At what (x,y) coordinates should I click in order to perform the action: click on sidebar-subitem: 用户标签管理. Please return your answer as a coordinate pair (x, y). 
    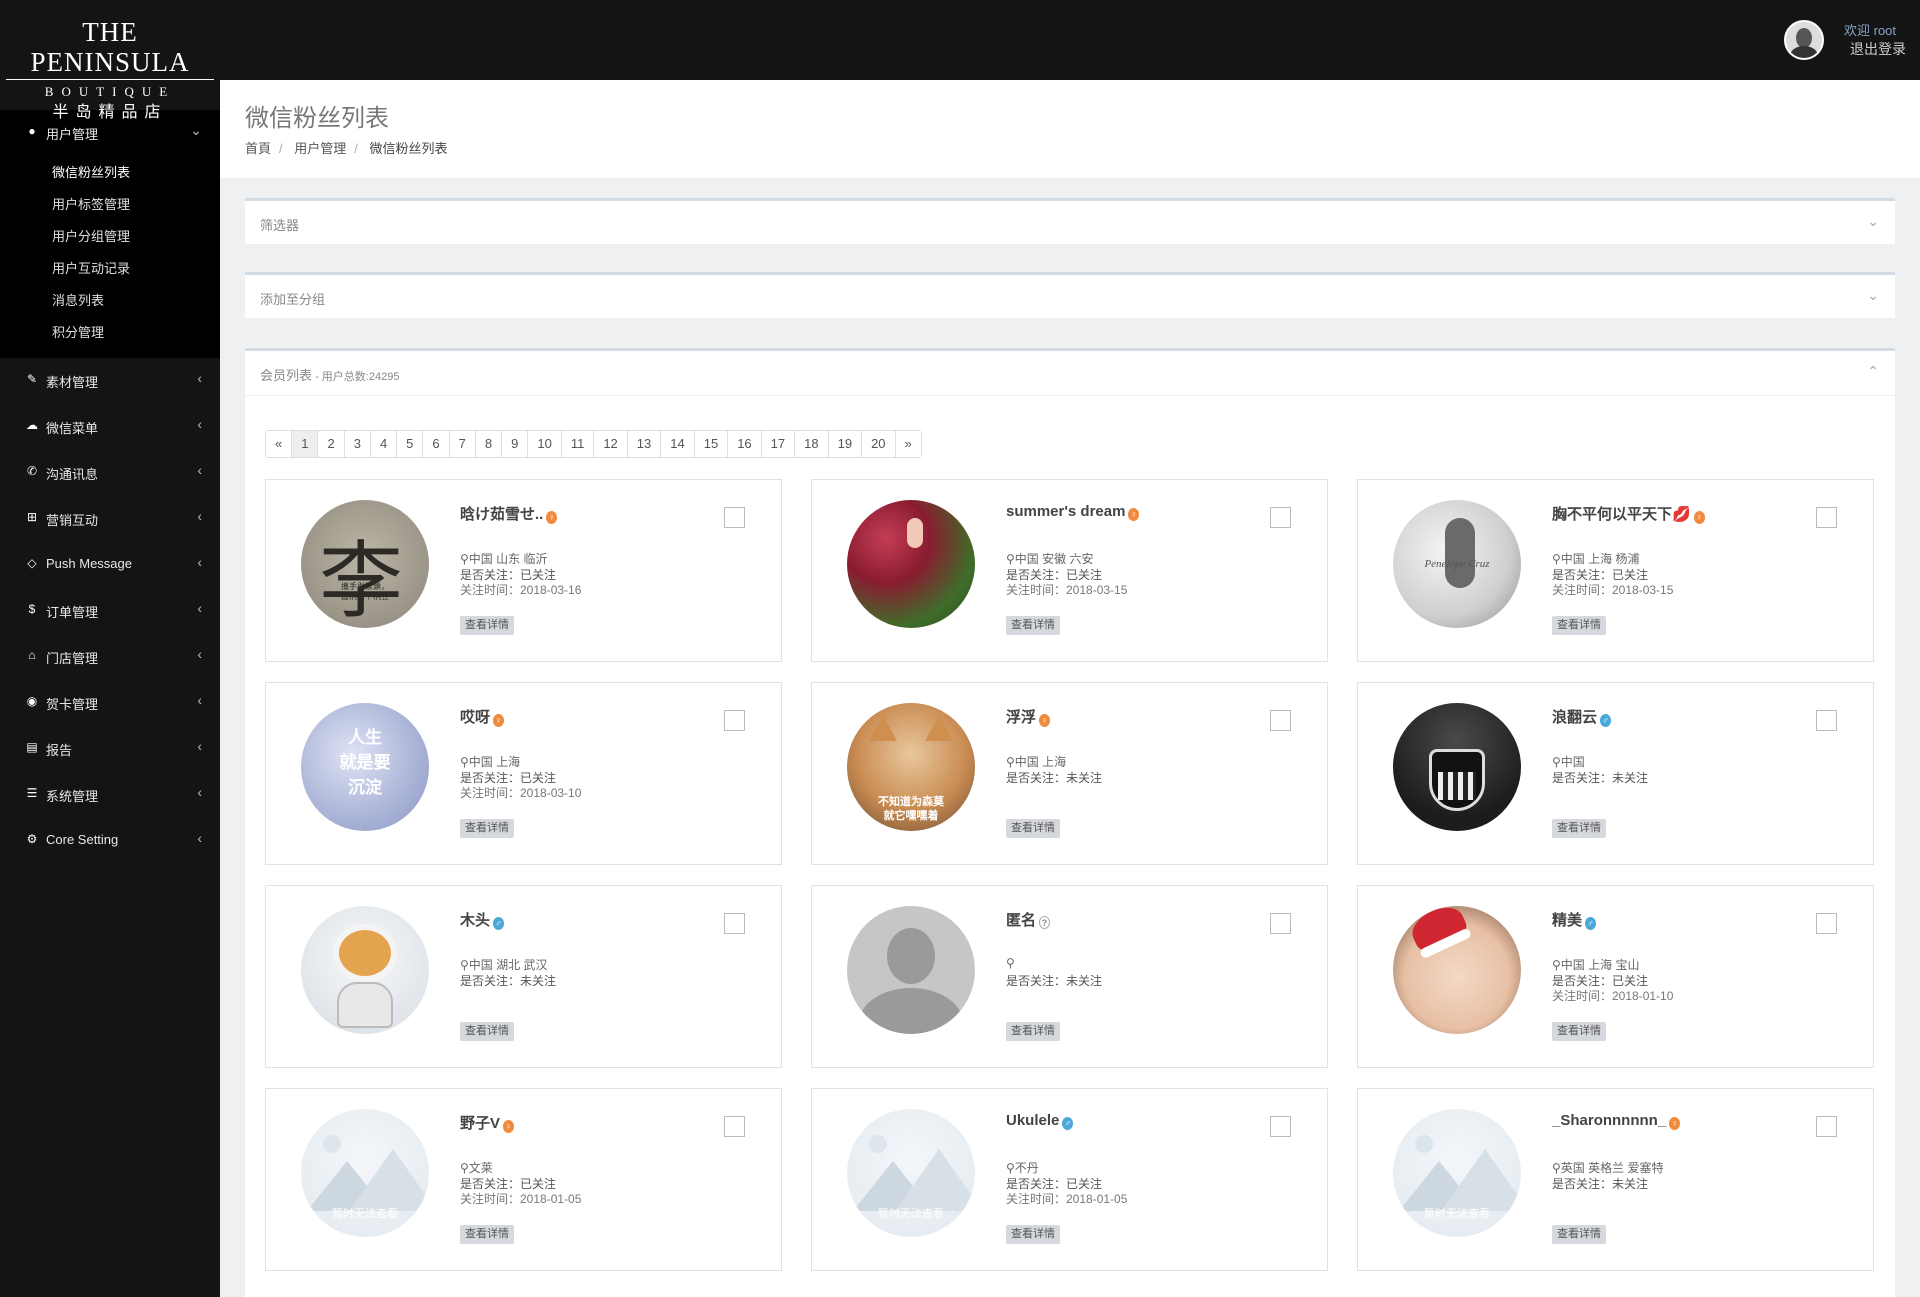
    Looking at the image, I should click on (91, 203).